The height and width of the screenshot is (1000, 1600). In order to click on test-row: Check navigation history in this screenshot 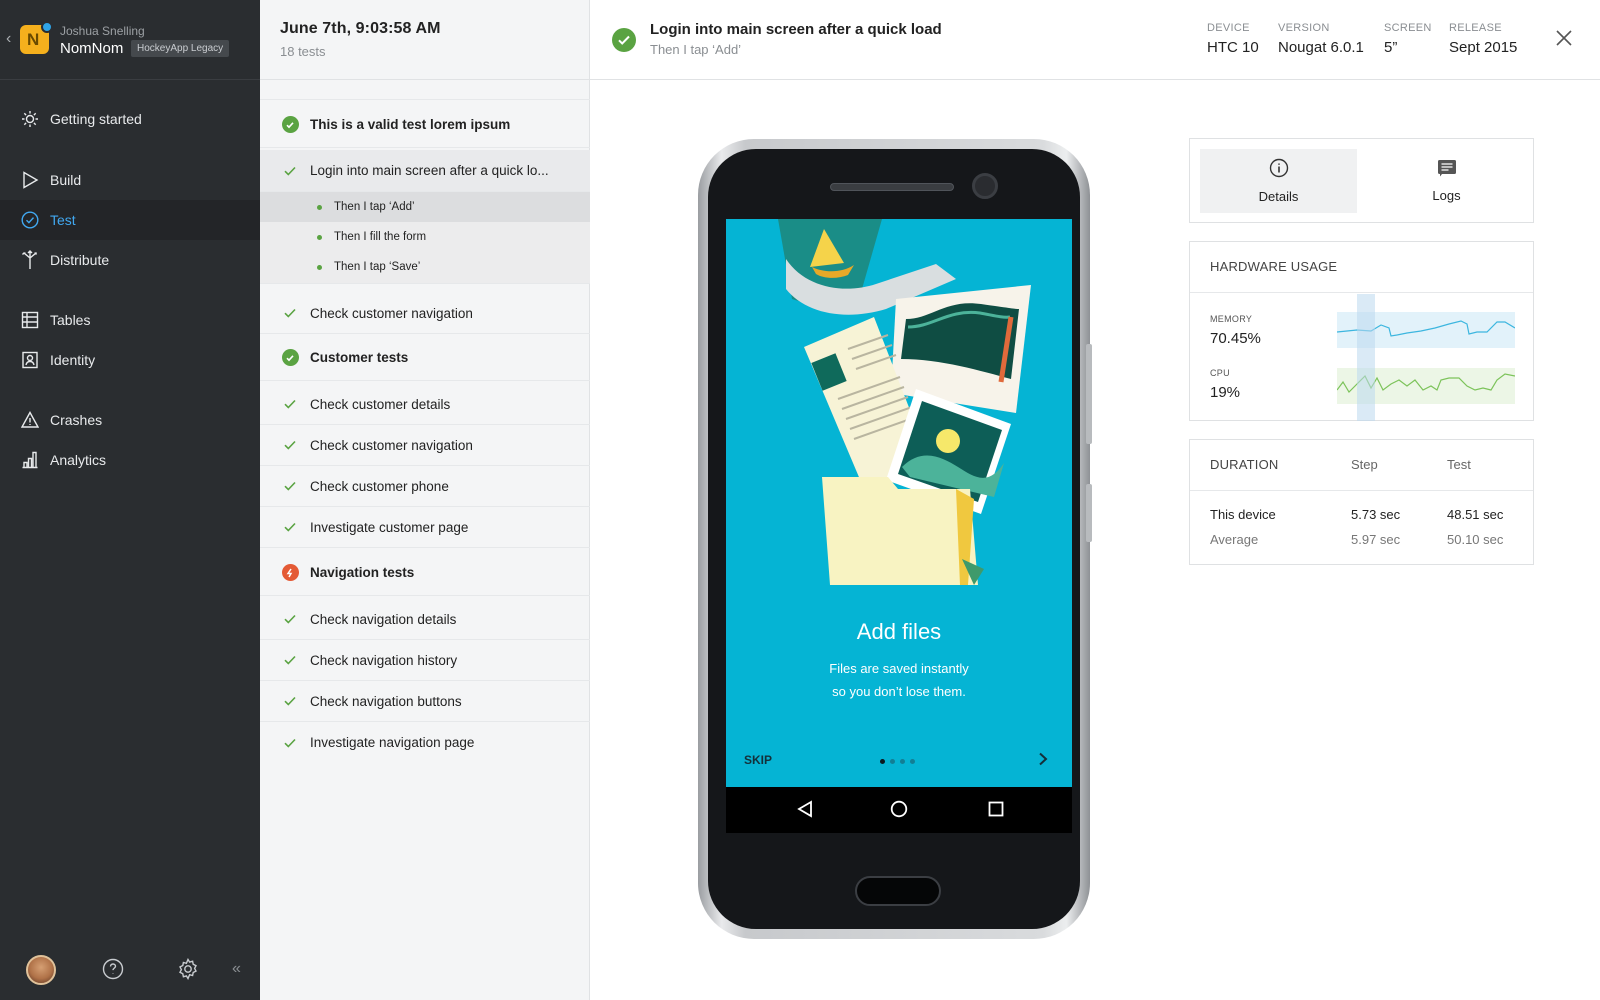, I will do `click(425, 660)`.